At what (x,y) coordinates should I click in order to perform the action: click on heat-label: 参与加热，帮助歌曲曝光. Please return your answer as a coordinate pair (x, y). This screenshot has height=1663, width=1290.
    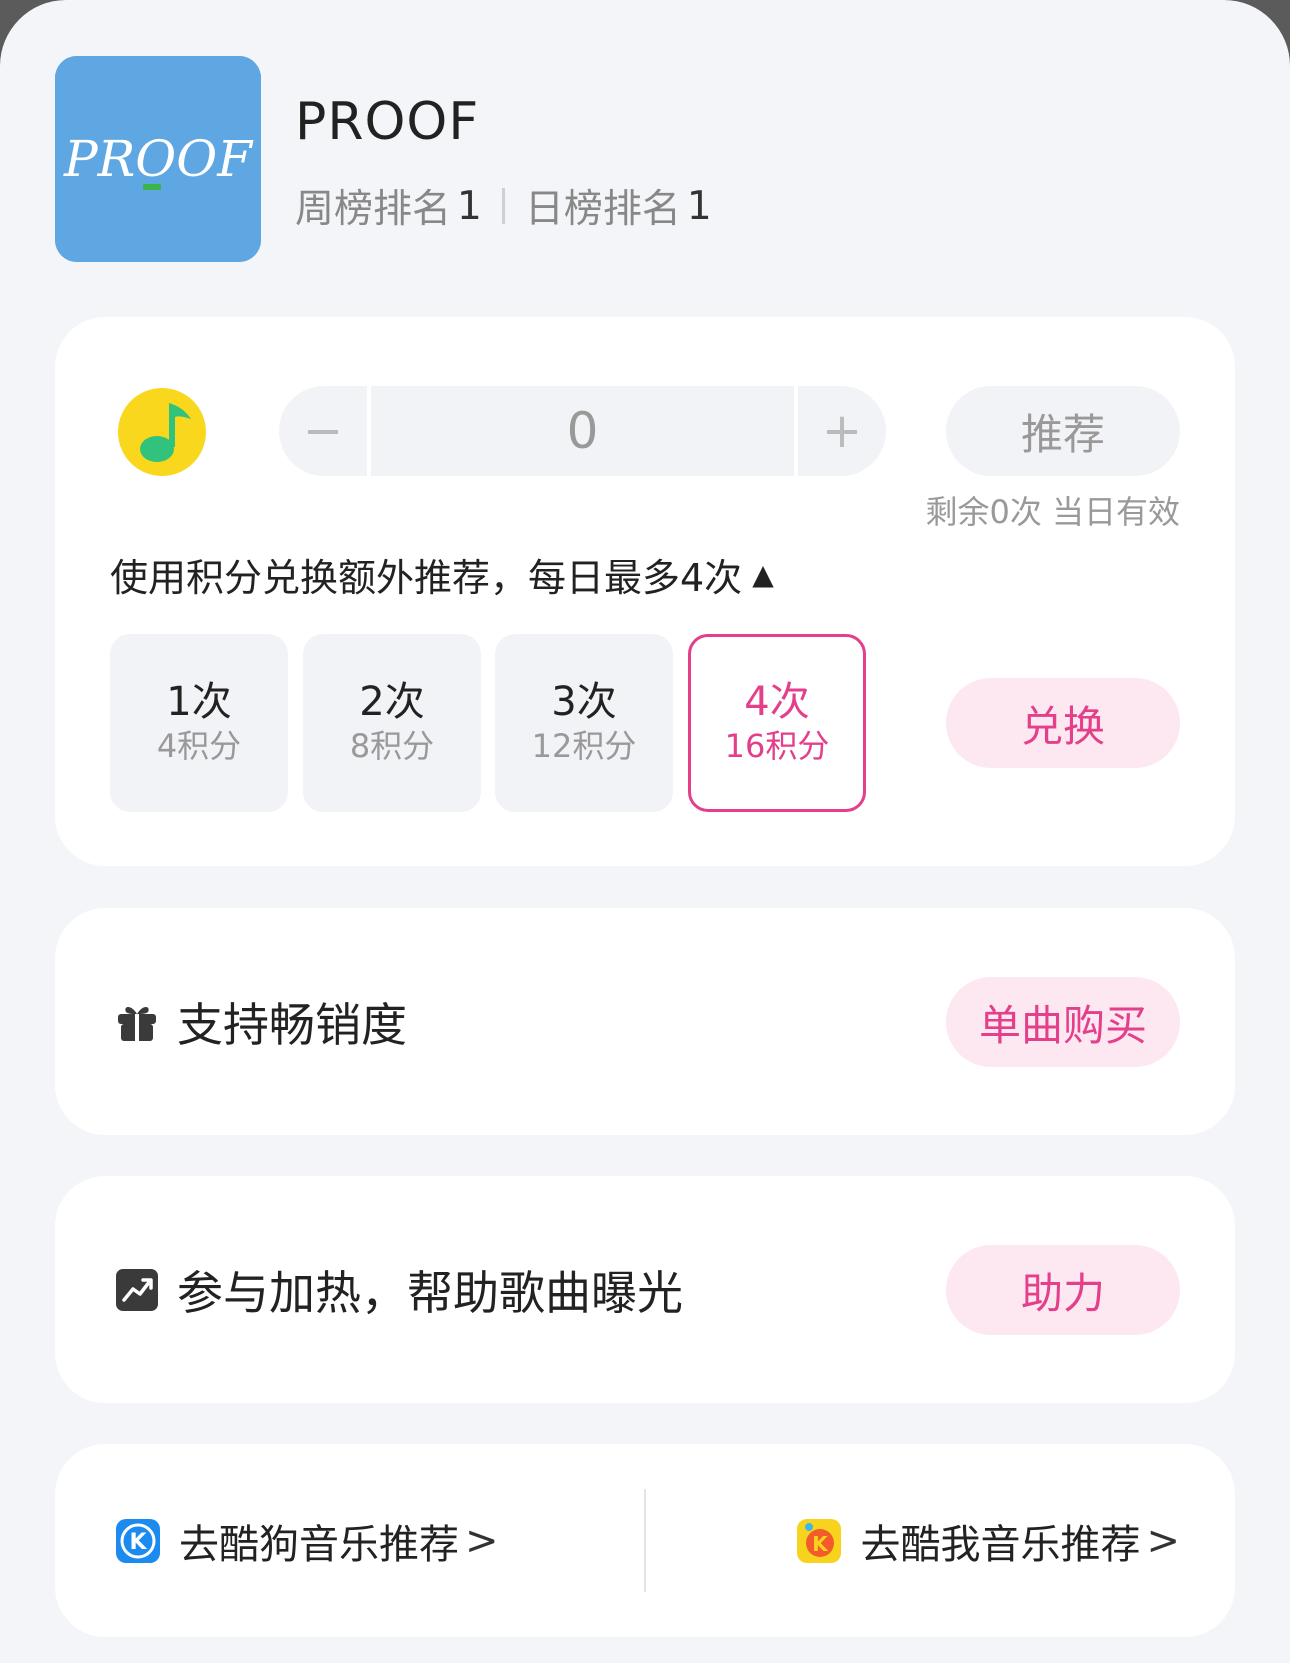
    Looking at the image, I should click on (430, 1292).